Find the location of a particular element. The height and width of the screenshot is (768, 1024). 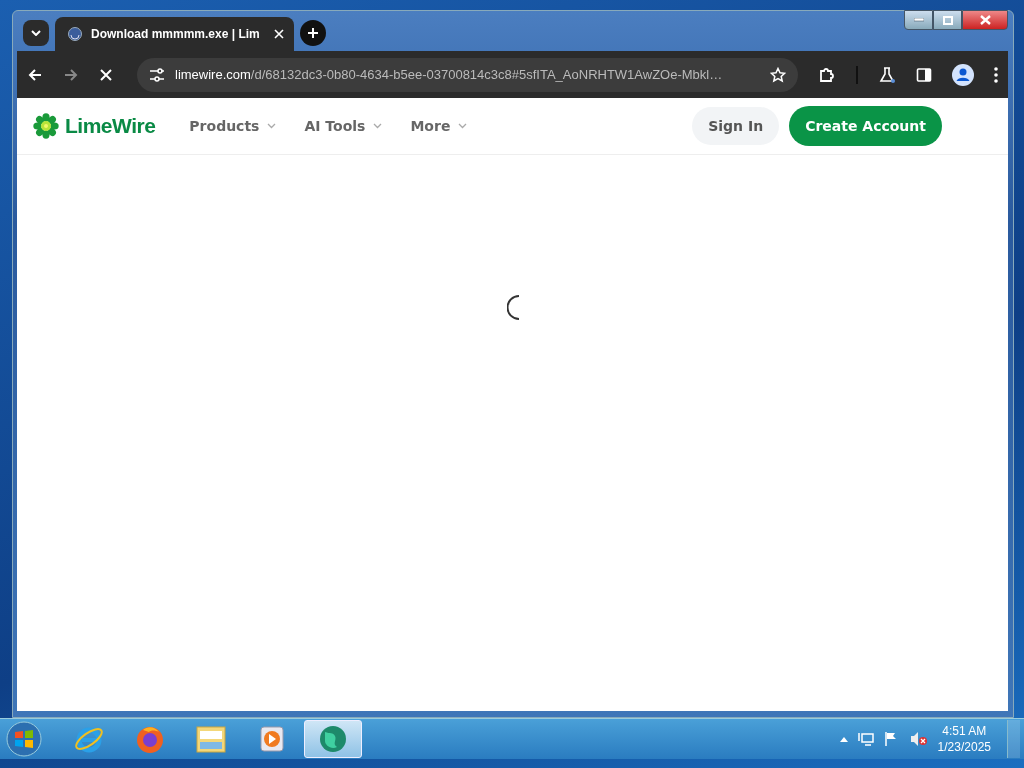

speaker-muted-icon is located at coordinates (918, 739).